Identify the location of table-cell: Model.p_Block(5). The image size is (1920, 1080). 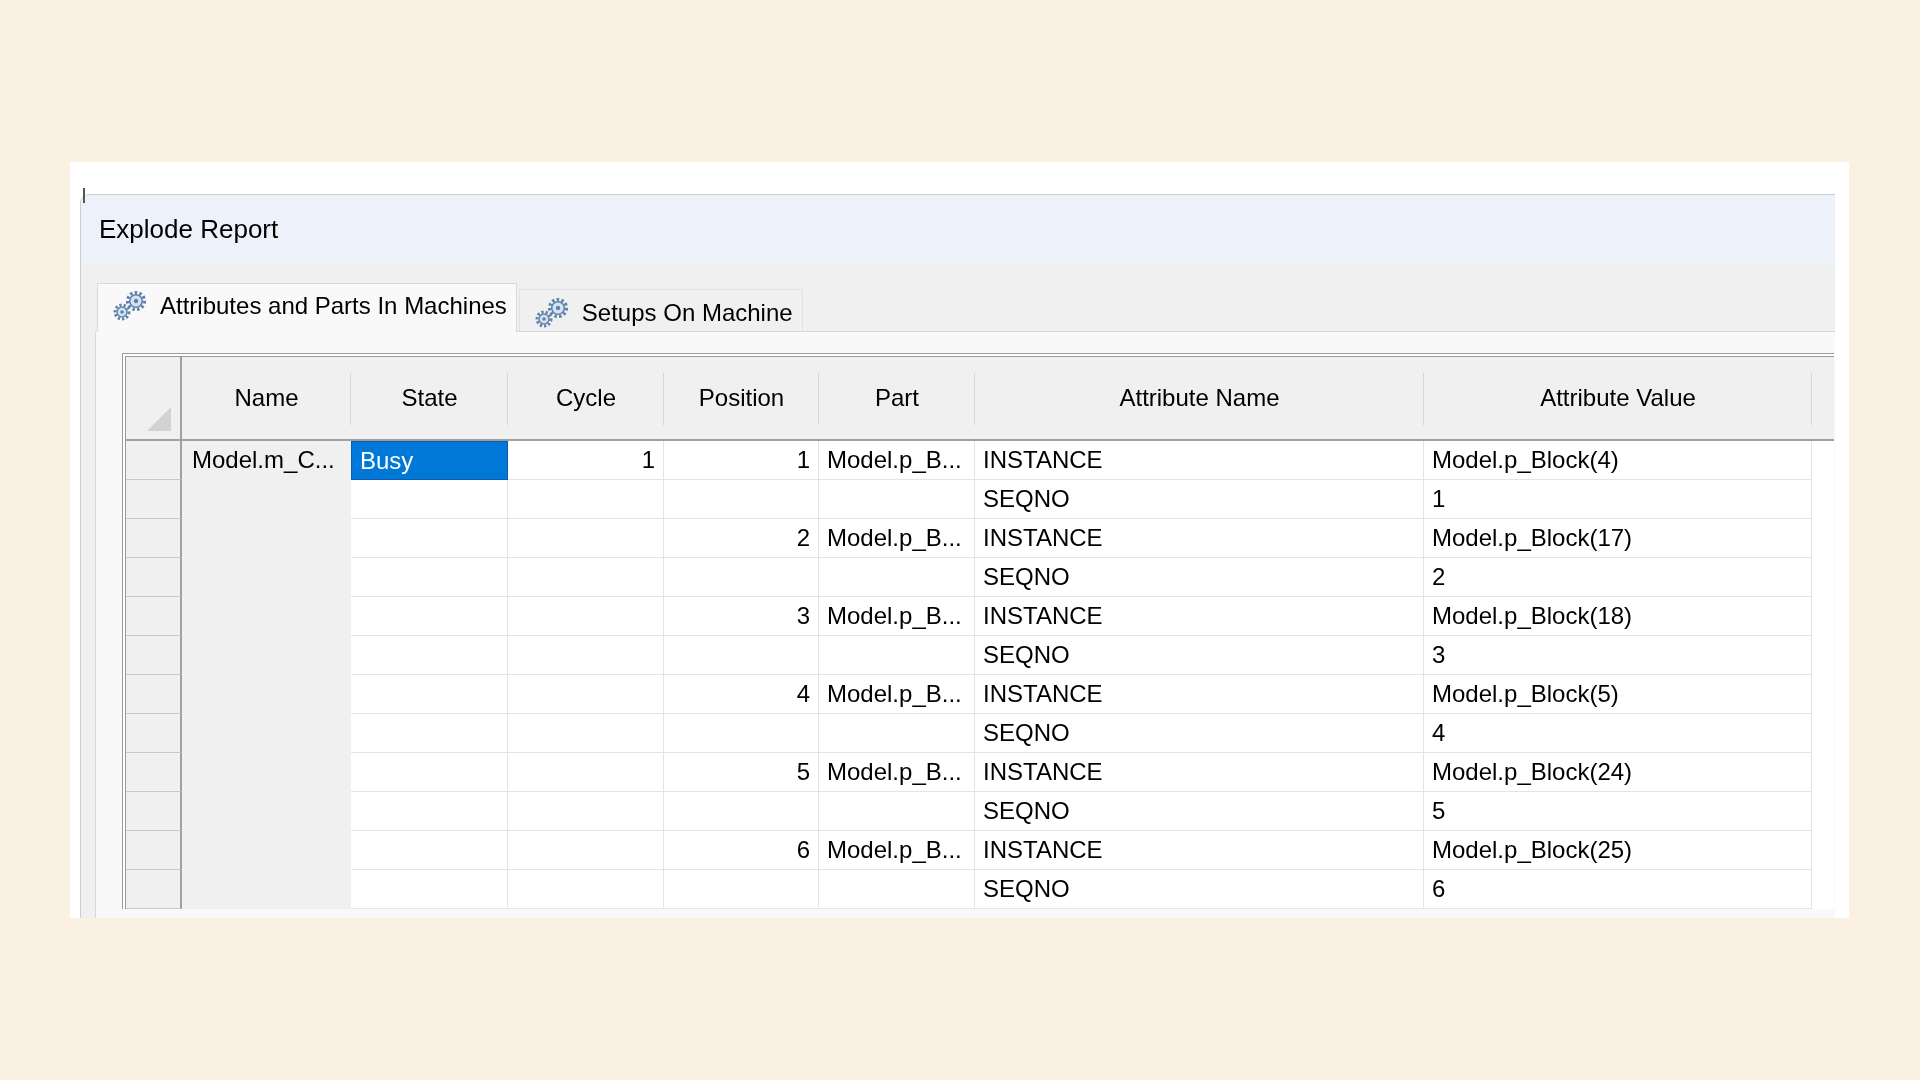
(1618, 694).